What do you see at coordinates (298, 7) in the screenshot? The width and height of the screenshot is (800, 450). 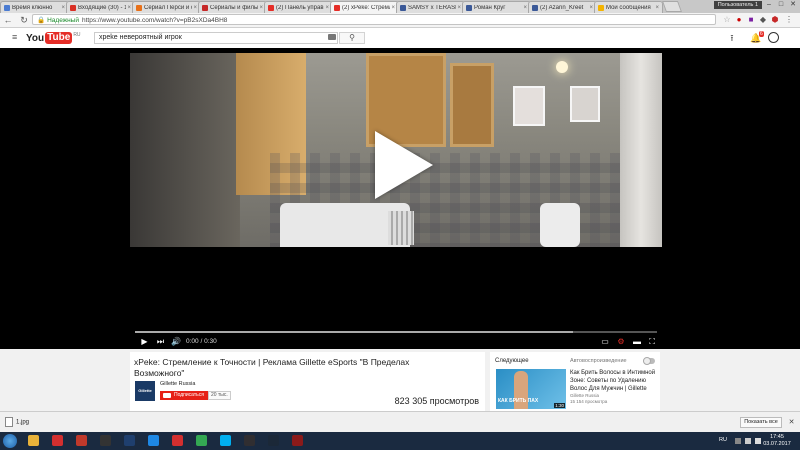 I see `browser-tab: (2) Панель управ ×` at bounding box center [298, 7].